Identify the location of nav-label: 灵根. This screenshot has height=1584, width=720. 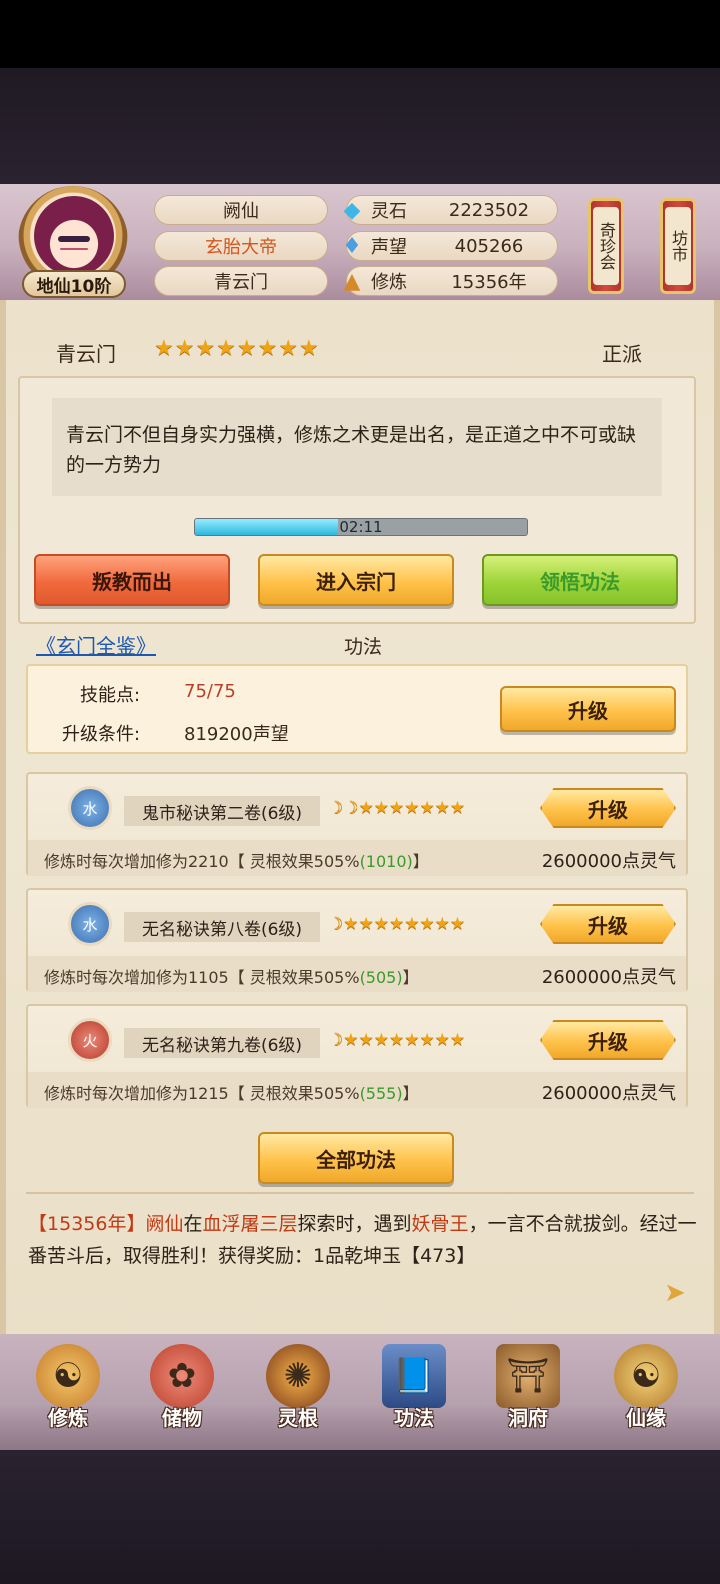
(298, 1418).